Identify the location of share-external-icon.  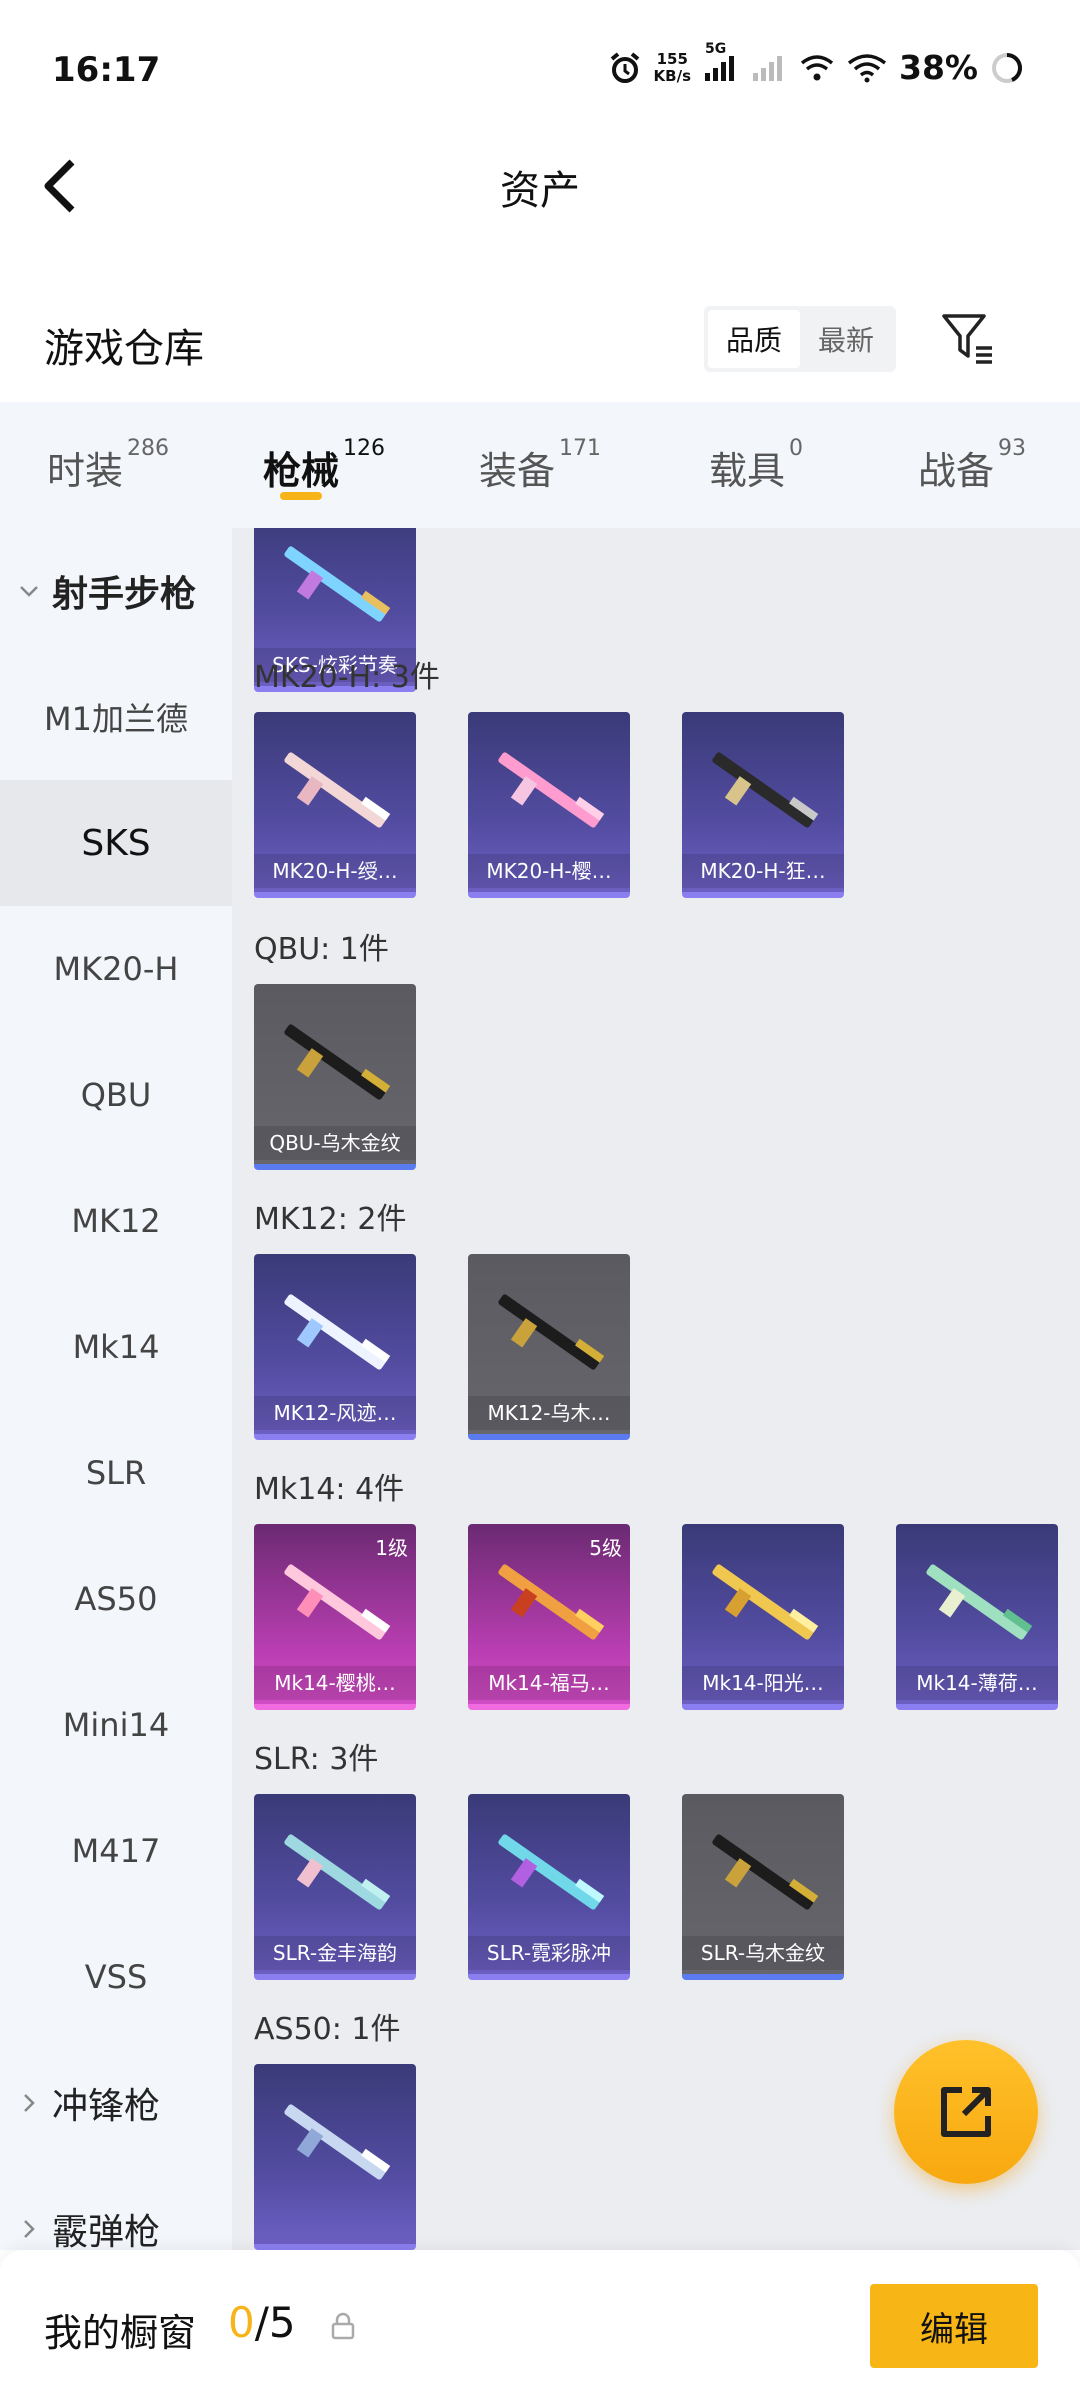
(966, 2112).